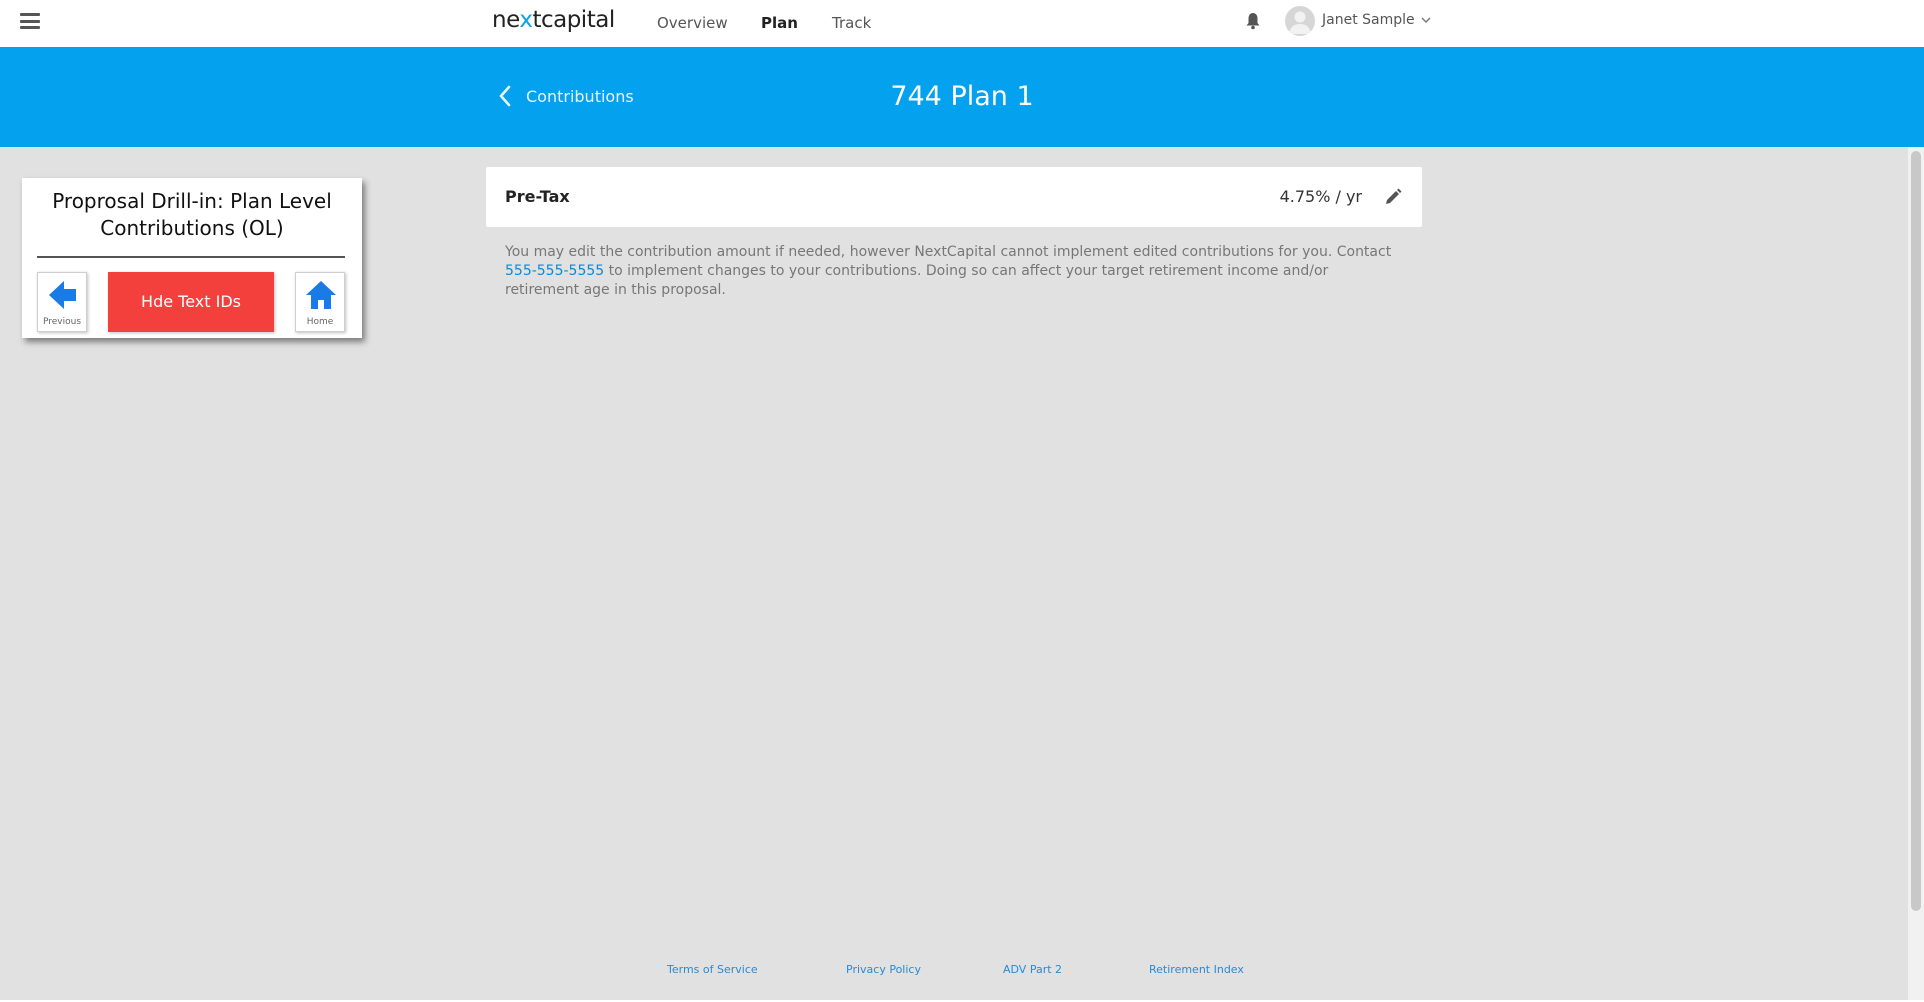 The height and width of the screenshot is (1002, 1924). What do you see at coordinates (1253, 21) in the screenshot?
I see `bell-icon` at bounding box center [1253, 21].